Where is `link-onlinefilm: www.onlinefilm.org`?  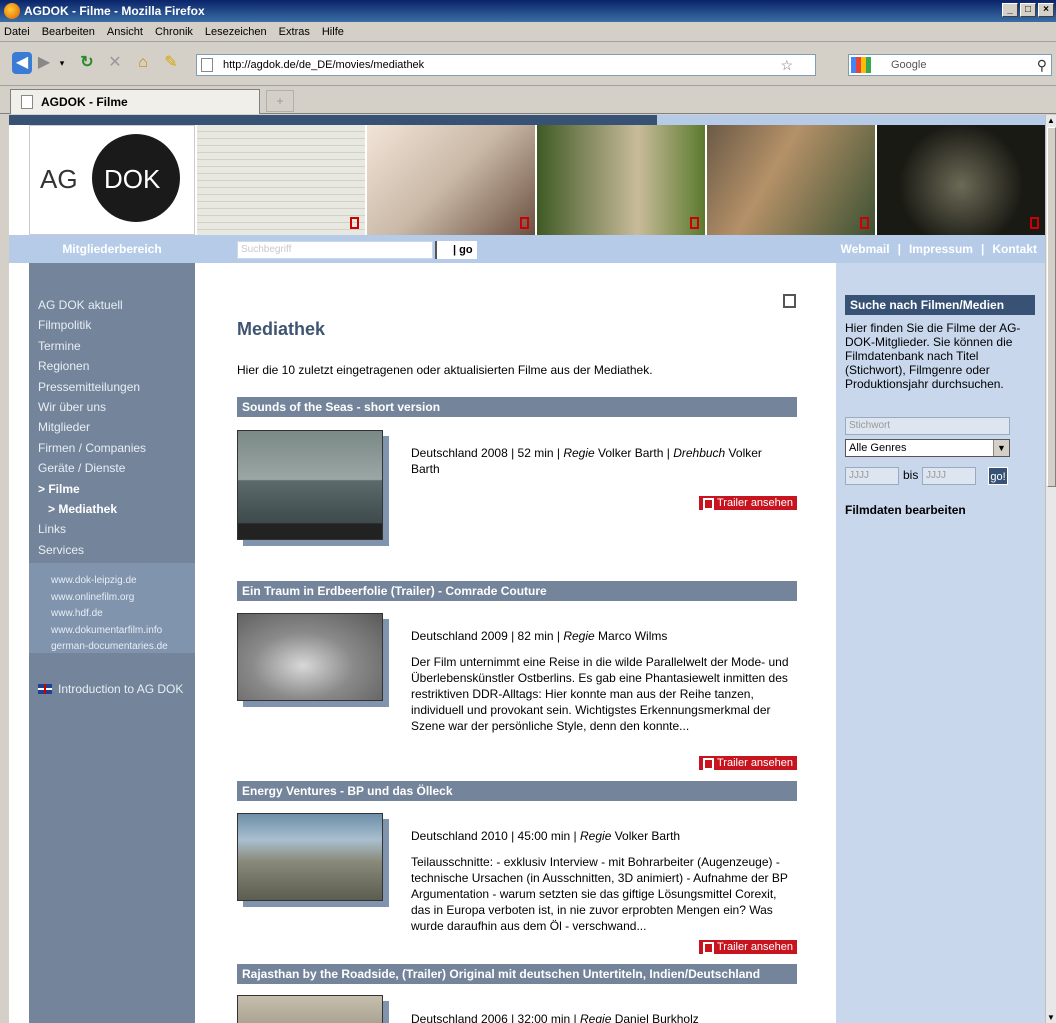 link-onlinefilm: www.onlinefilm.org is located at coordinates (123, 598).